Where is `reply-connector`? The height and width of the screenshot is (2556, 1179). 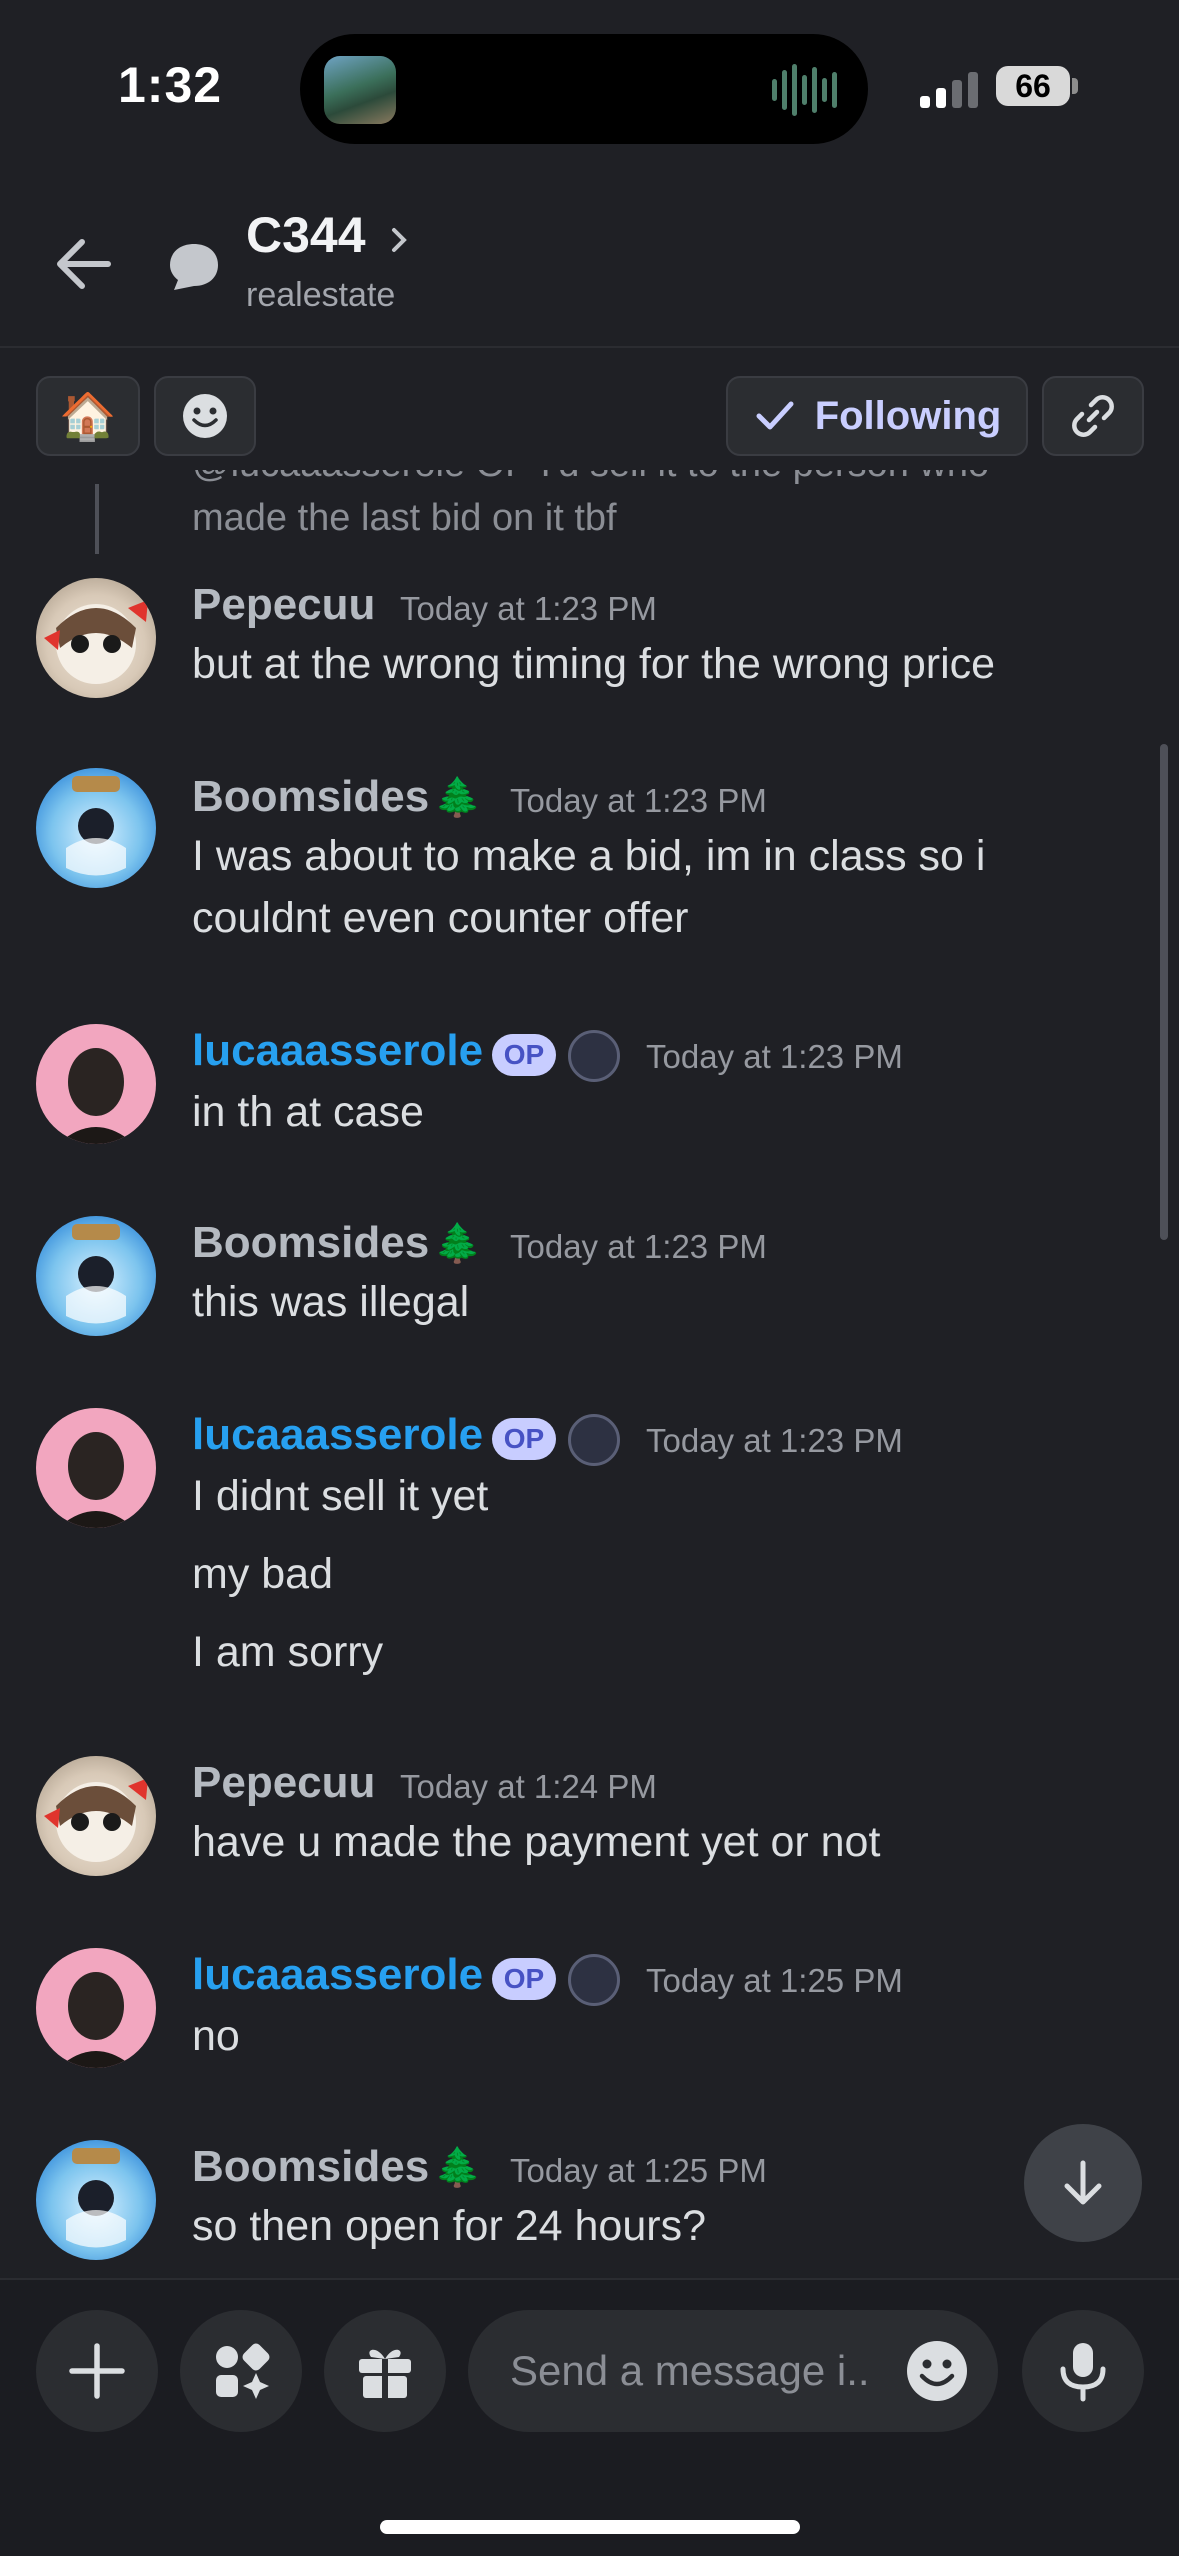 reply-connector is located at coordinates (98, 519).